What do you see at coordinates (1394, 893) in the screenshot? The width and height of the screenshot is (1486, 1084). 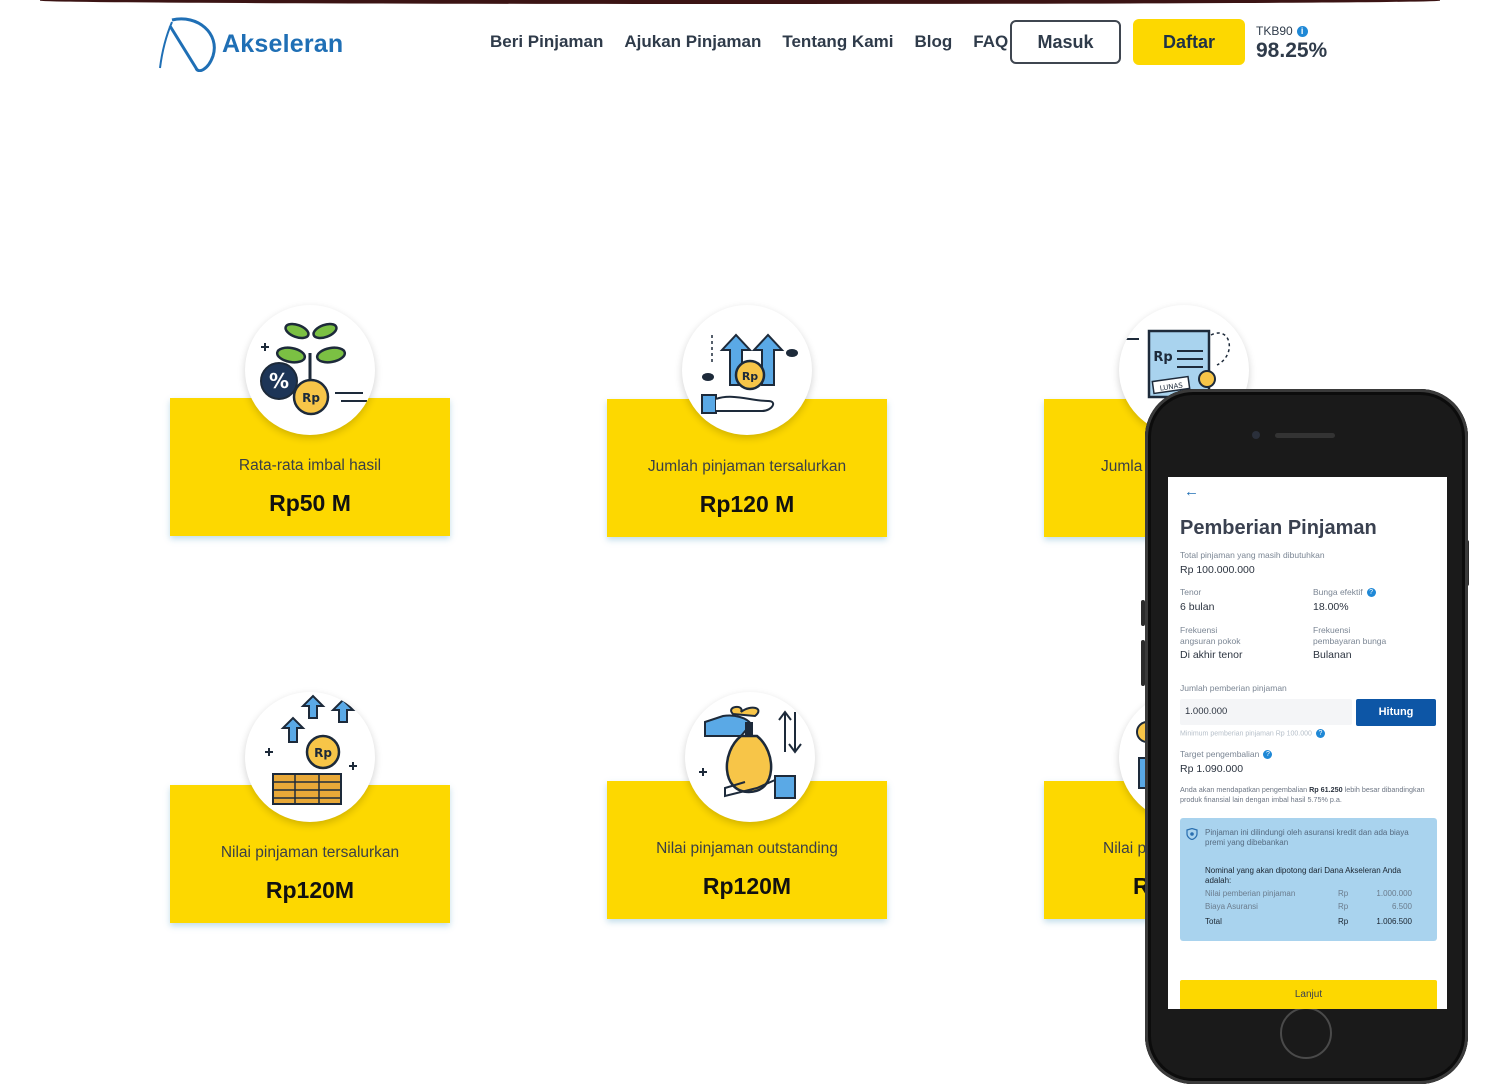 I see `row-amount: 1.000.000` at bounding box center [1394, 893].